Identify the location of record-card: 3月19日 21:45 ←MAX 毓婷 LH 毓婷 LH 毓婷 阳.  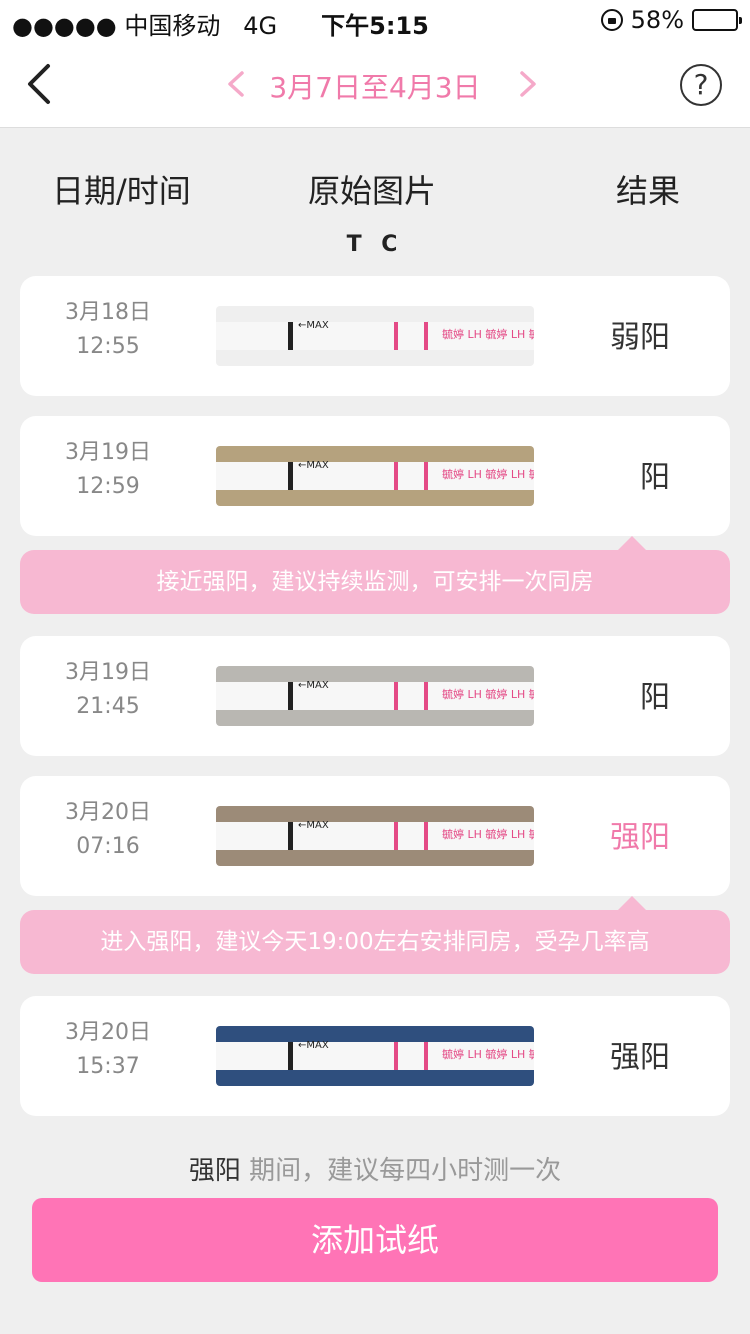
(375, 696).